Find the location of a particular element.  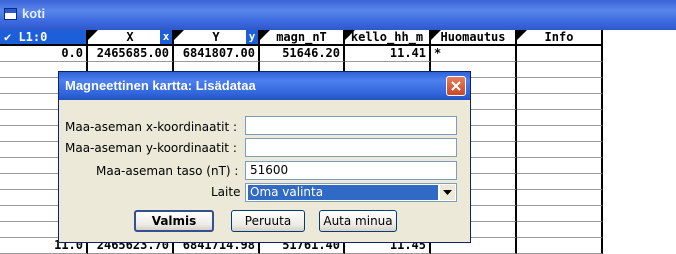

table-cell: 2465685.00 is located at coordinates (131, 54).